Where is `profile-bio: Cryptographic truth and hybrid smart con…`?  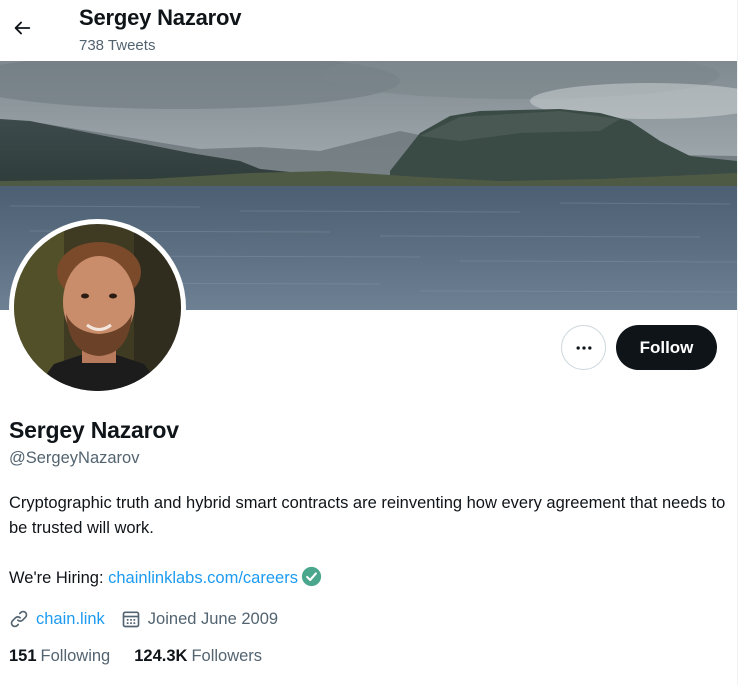 profile-bio: Cryptographic truth and hybrid smart con… is located at coordinates (369, 541).